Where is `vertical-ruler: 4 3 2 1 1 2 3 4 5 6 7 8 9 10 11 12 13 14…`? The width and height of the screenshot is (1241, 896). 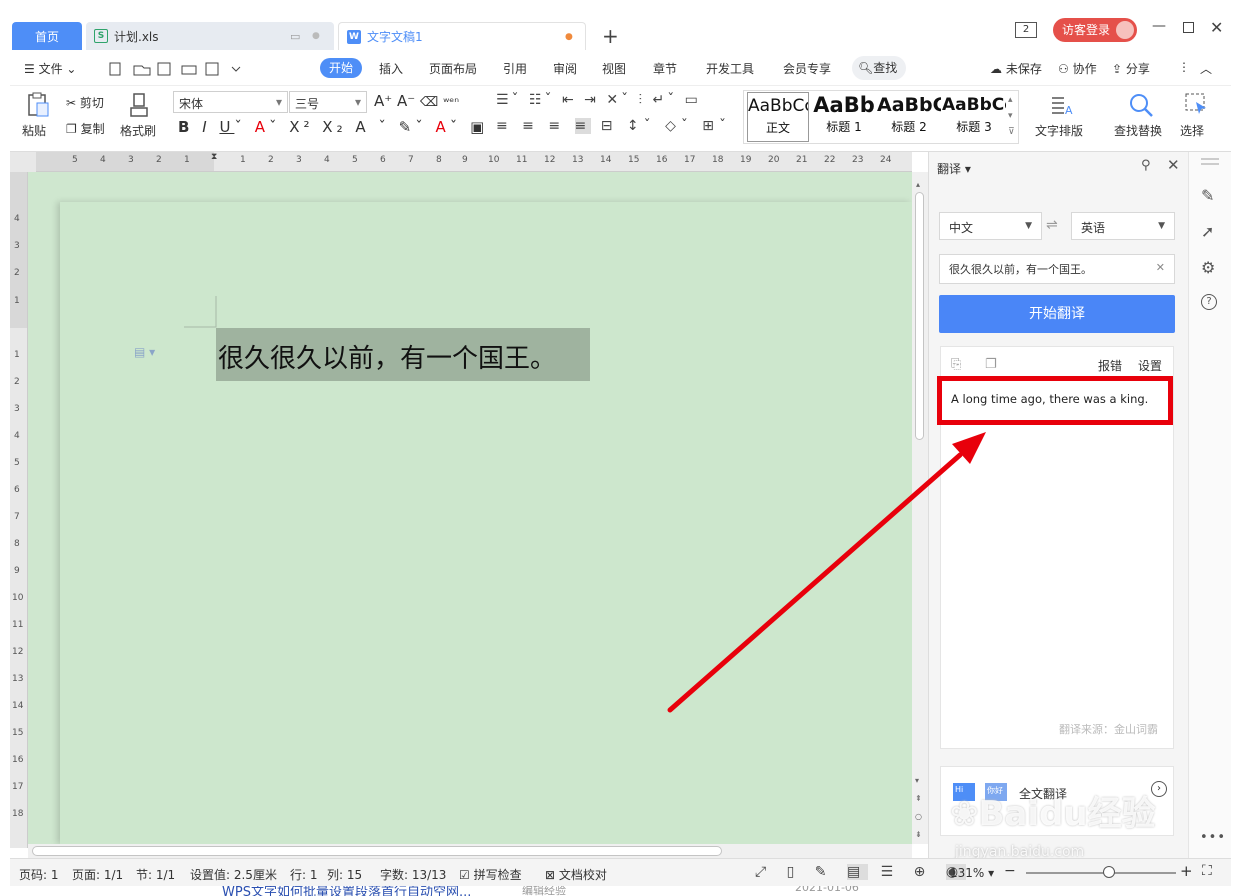 vertical-ruler: 4 3 2 1 1 2 3 4 5 6 7 8 9 10 11 12 13 14… is located at coordinates (19, 510).